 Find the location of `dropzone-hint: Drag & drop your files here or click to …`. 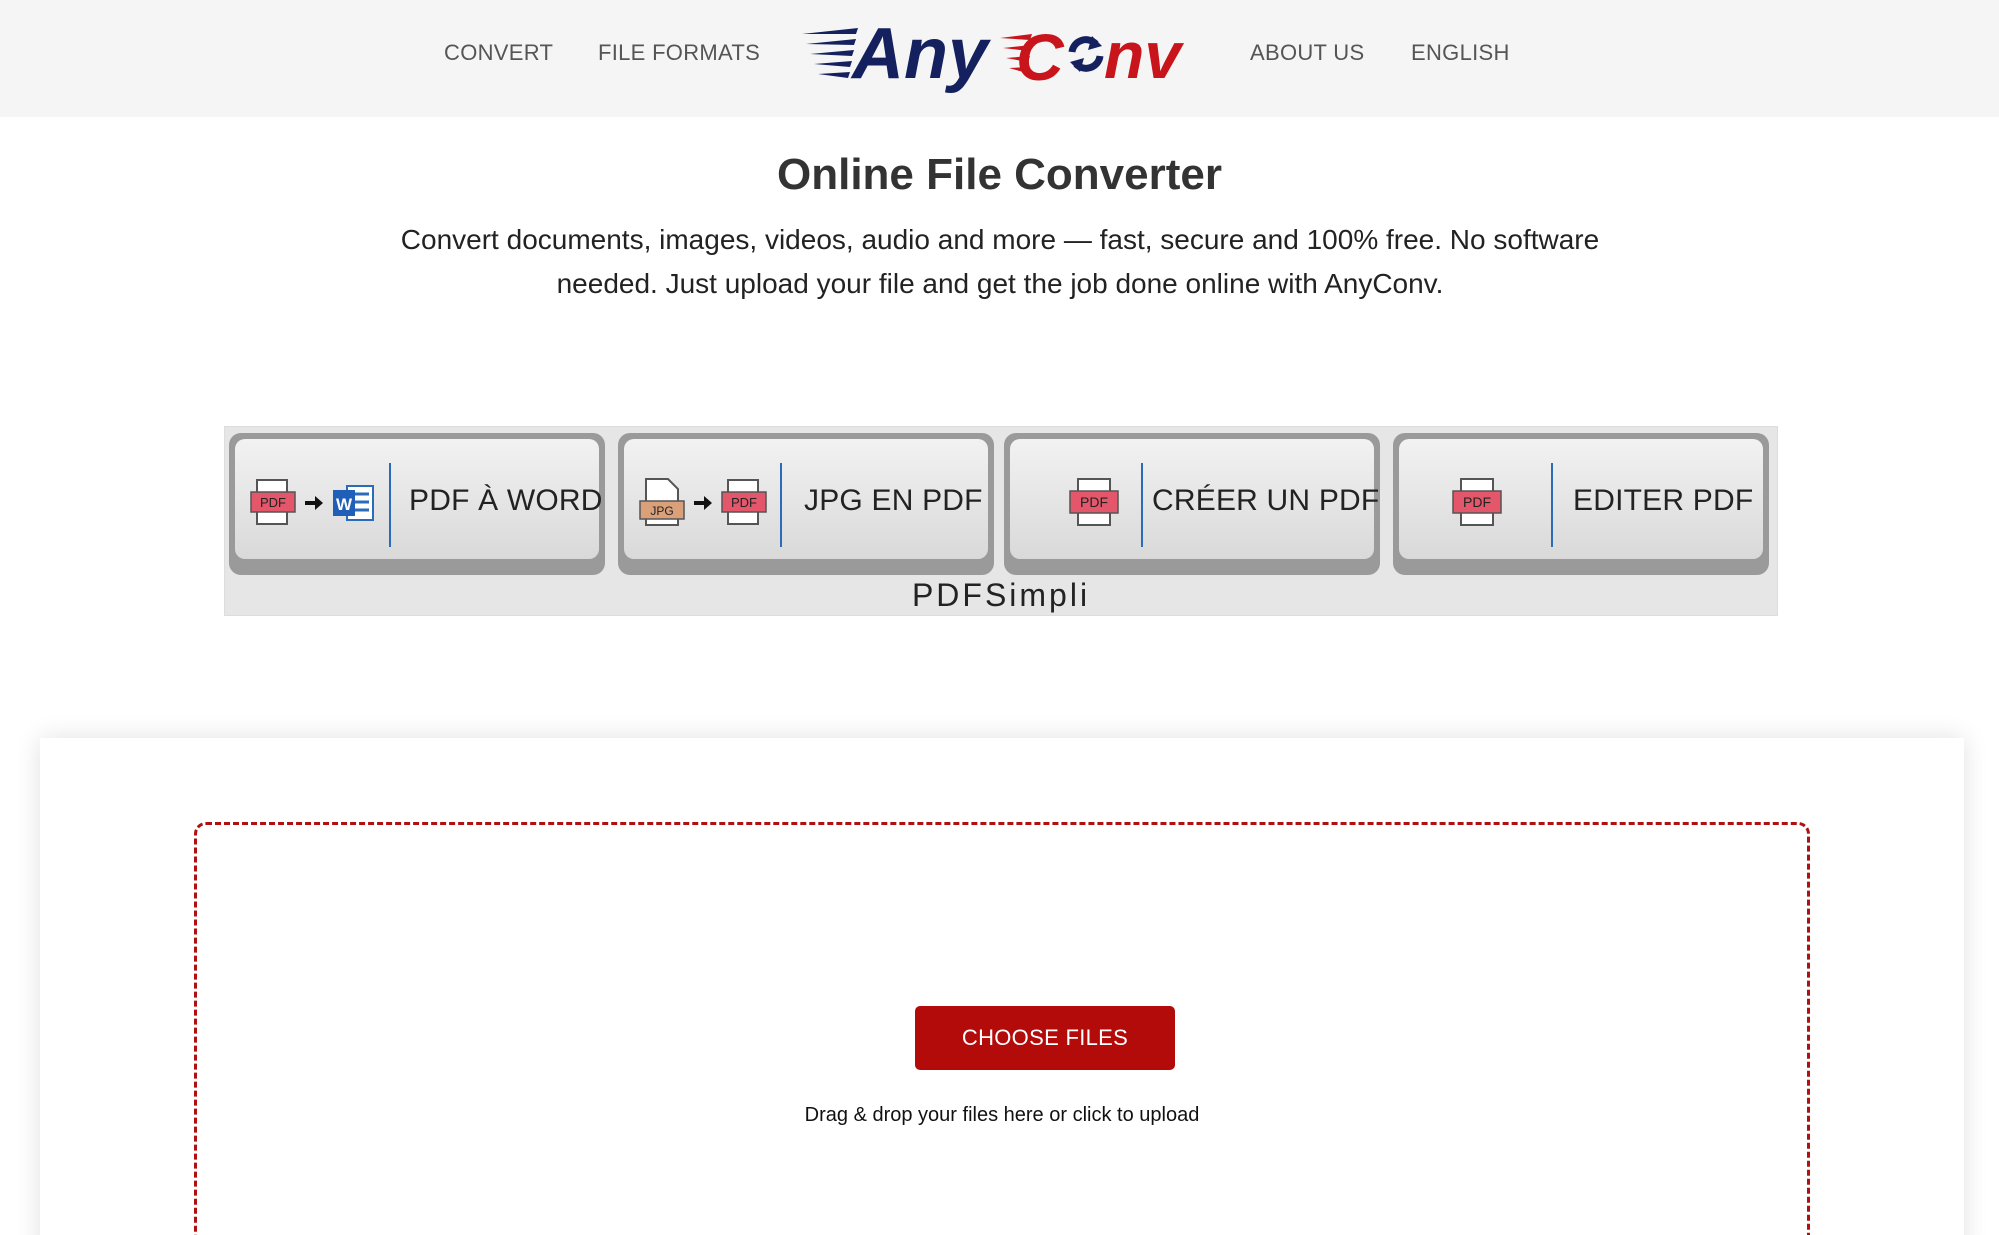

dropzone-hint: Drag & drop your files here or click to … is located at coordinates (1002, 1115).